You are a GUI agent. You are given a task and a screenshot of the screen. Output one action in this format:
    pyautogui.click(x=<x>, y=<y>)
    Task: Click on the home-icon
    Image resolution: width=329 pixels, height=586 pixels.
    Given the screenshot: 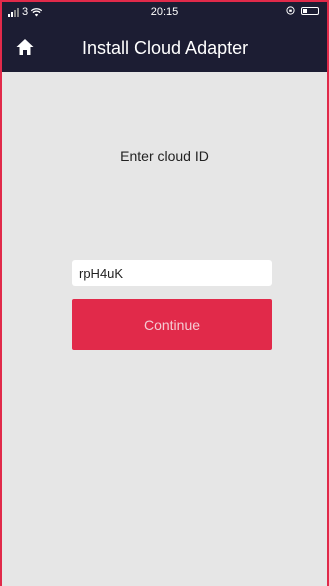 What is the action you would take?
    pyautogui.click(x=25, y=47)
    